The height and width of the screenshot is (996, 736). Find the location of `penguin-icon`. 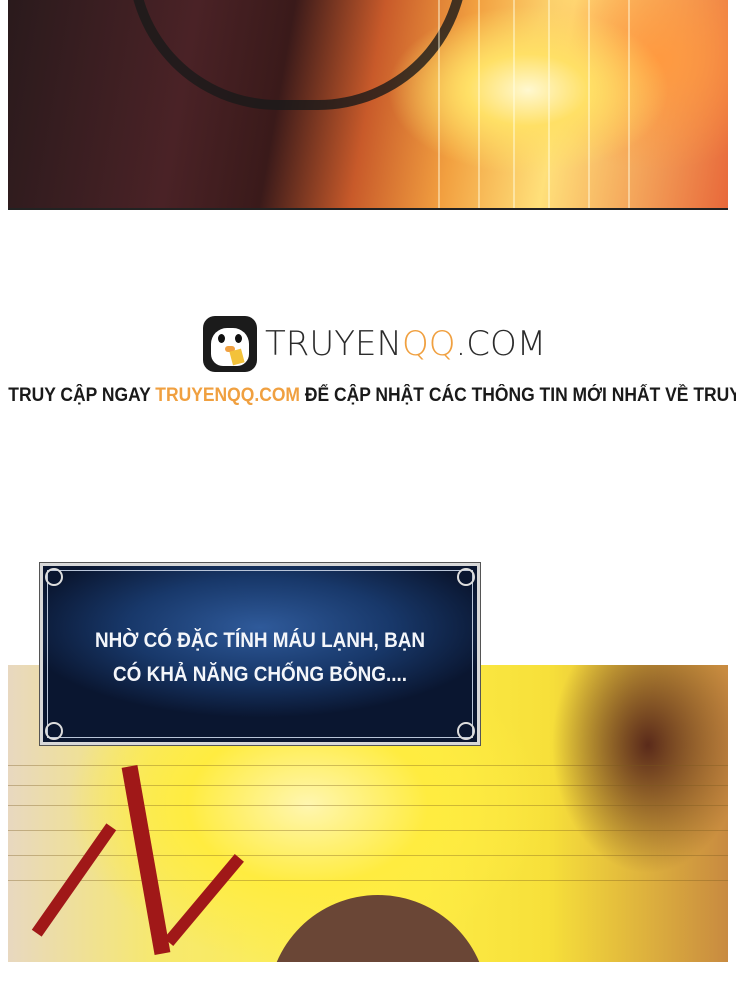

penguin-icon is located at coordinates (230, 344).